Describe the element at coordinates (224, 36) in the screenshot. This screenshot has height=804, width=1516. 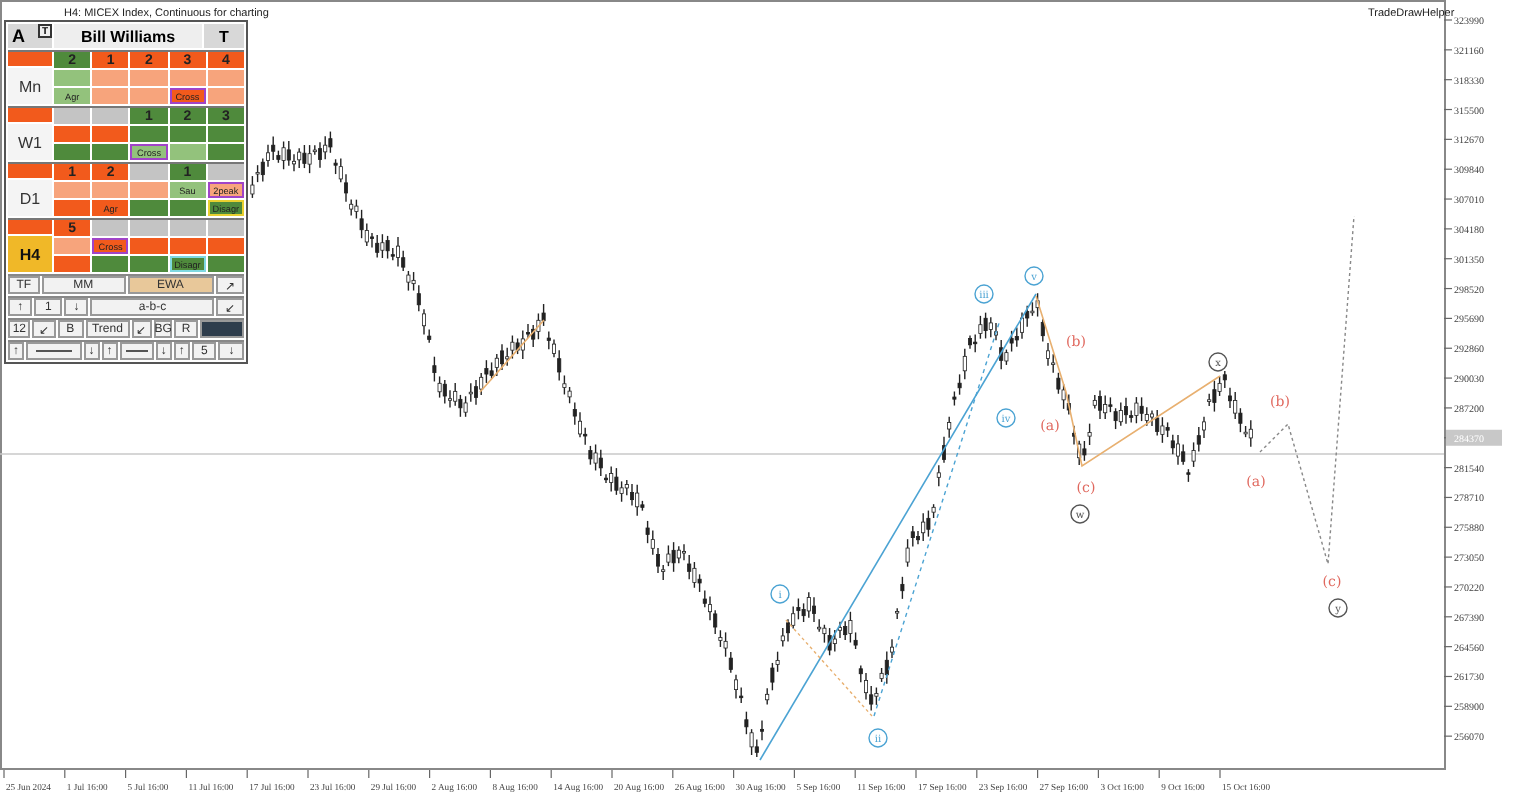
I see `panel-t-button: T` at that location.